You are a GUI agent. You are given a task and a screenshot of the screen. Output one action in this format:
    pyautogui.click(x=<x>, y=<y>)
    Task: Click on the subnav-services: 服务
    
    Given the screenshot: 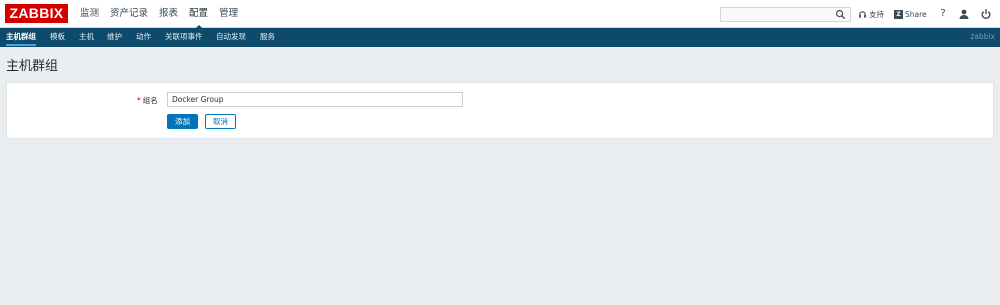 What is the action you would take?
    pyautogui.click(x=267, y=37)
    